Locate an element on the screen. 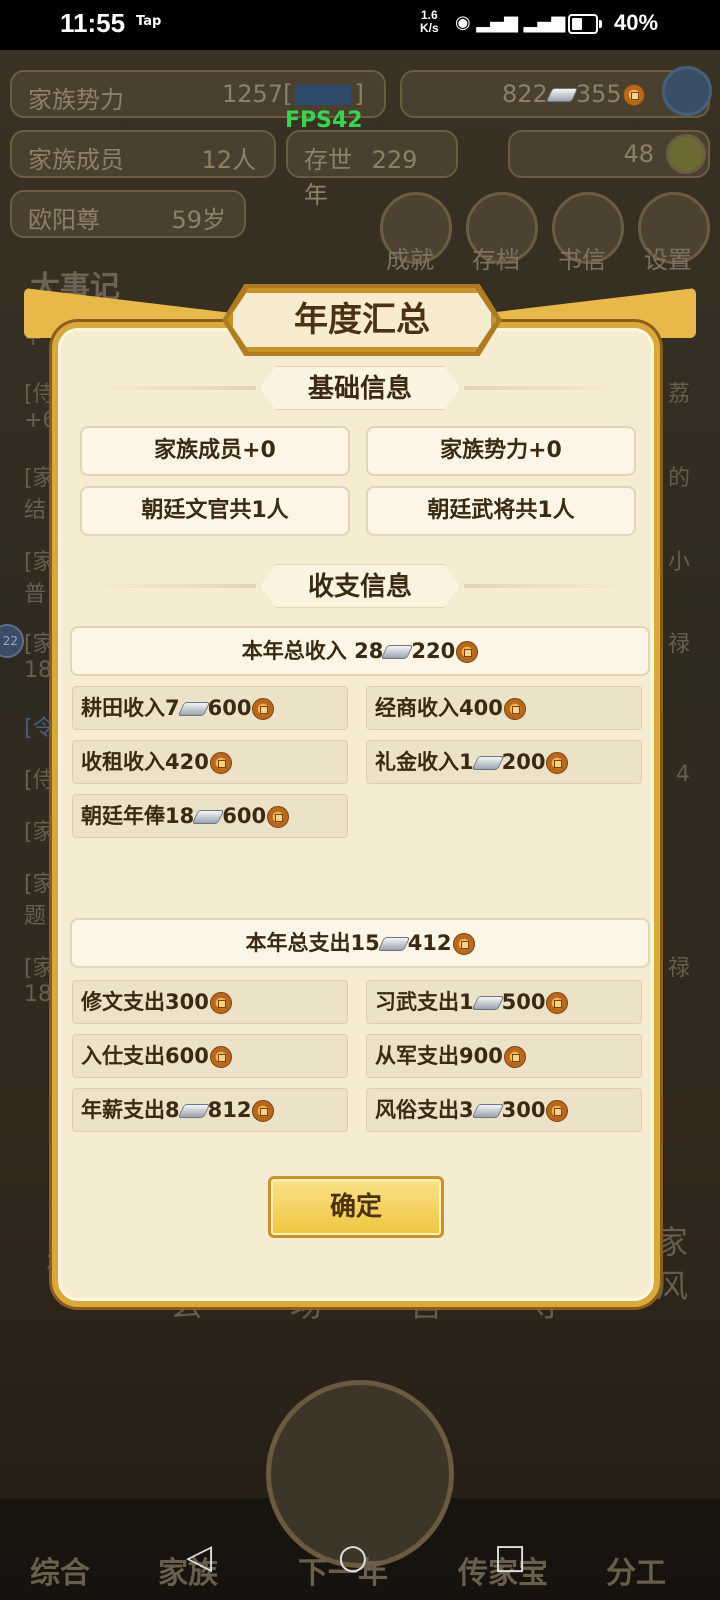 Image resolution: width=720 pixels, height=1600 pixels. patriarch-panel: 欧阳尊 59岁 is located at coordinates (128, 214).